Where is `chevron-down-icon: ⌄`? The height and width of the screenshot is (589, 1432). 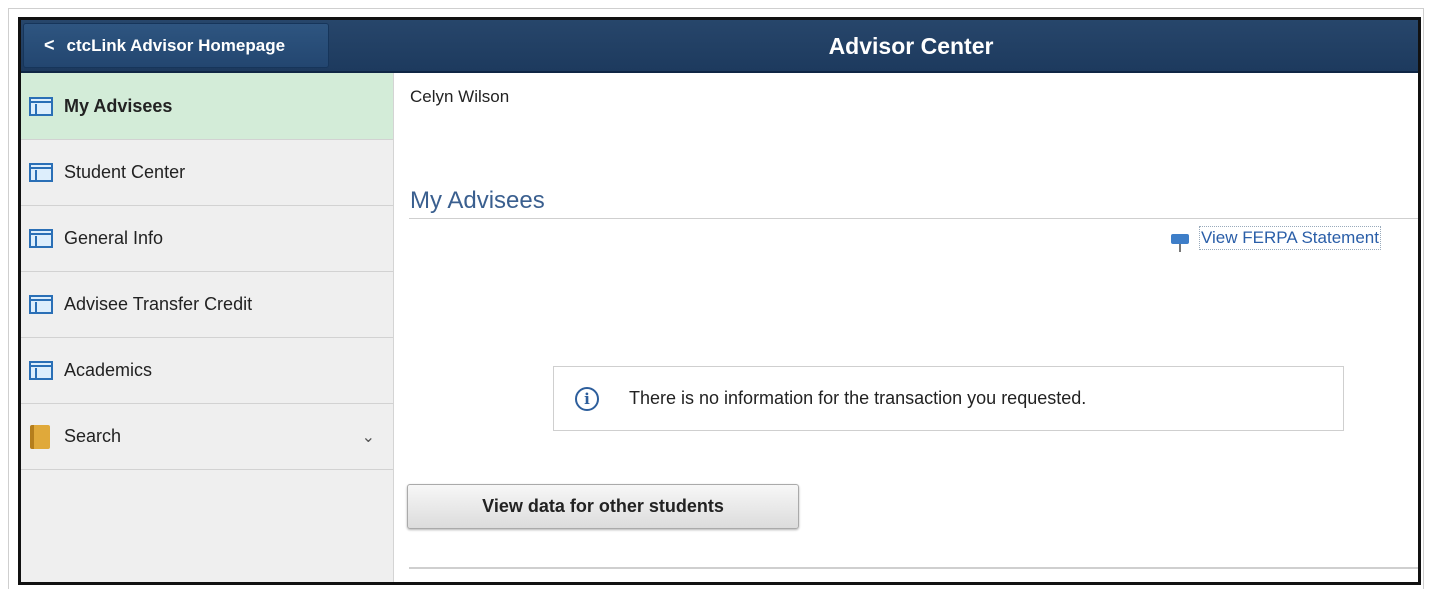
chevron-down-icon: ⌄ is located at coordinates (368, 437).